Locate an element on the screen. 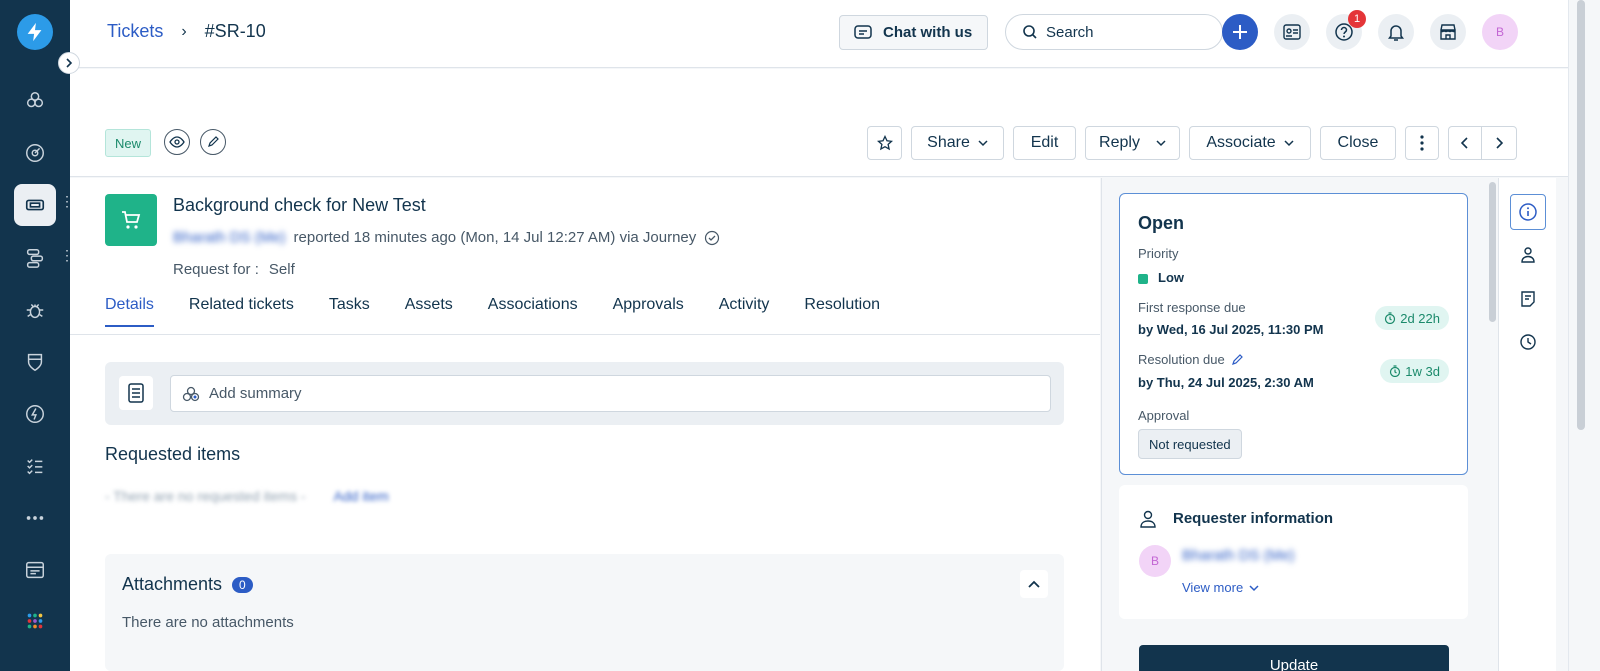  chat-with-us-button: Chat with us is located at coordinates (913, 32).